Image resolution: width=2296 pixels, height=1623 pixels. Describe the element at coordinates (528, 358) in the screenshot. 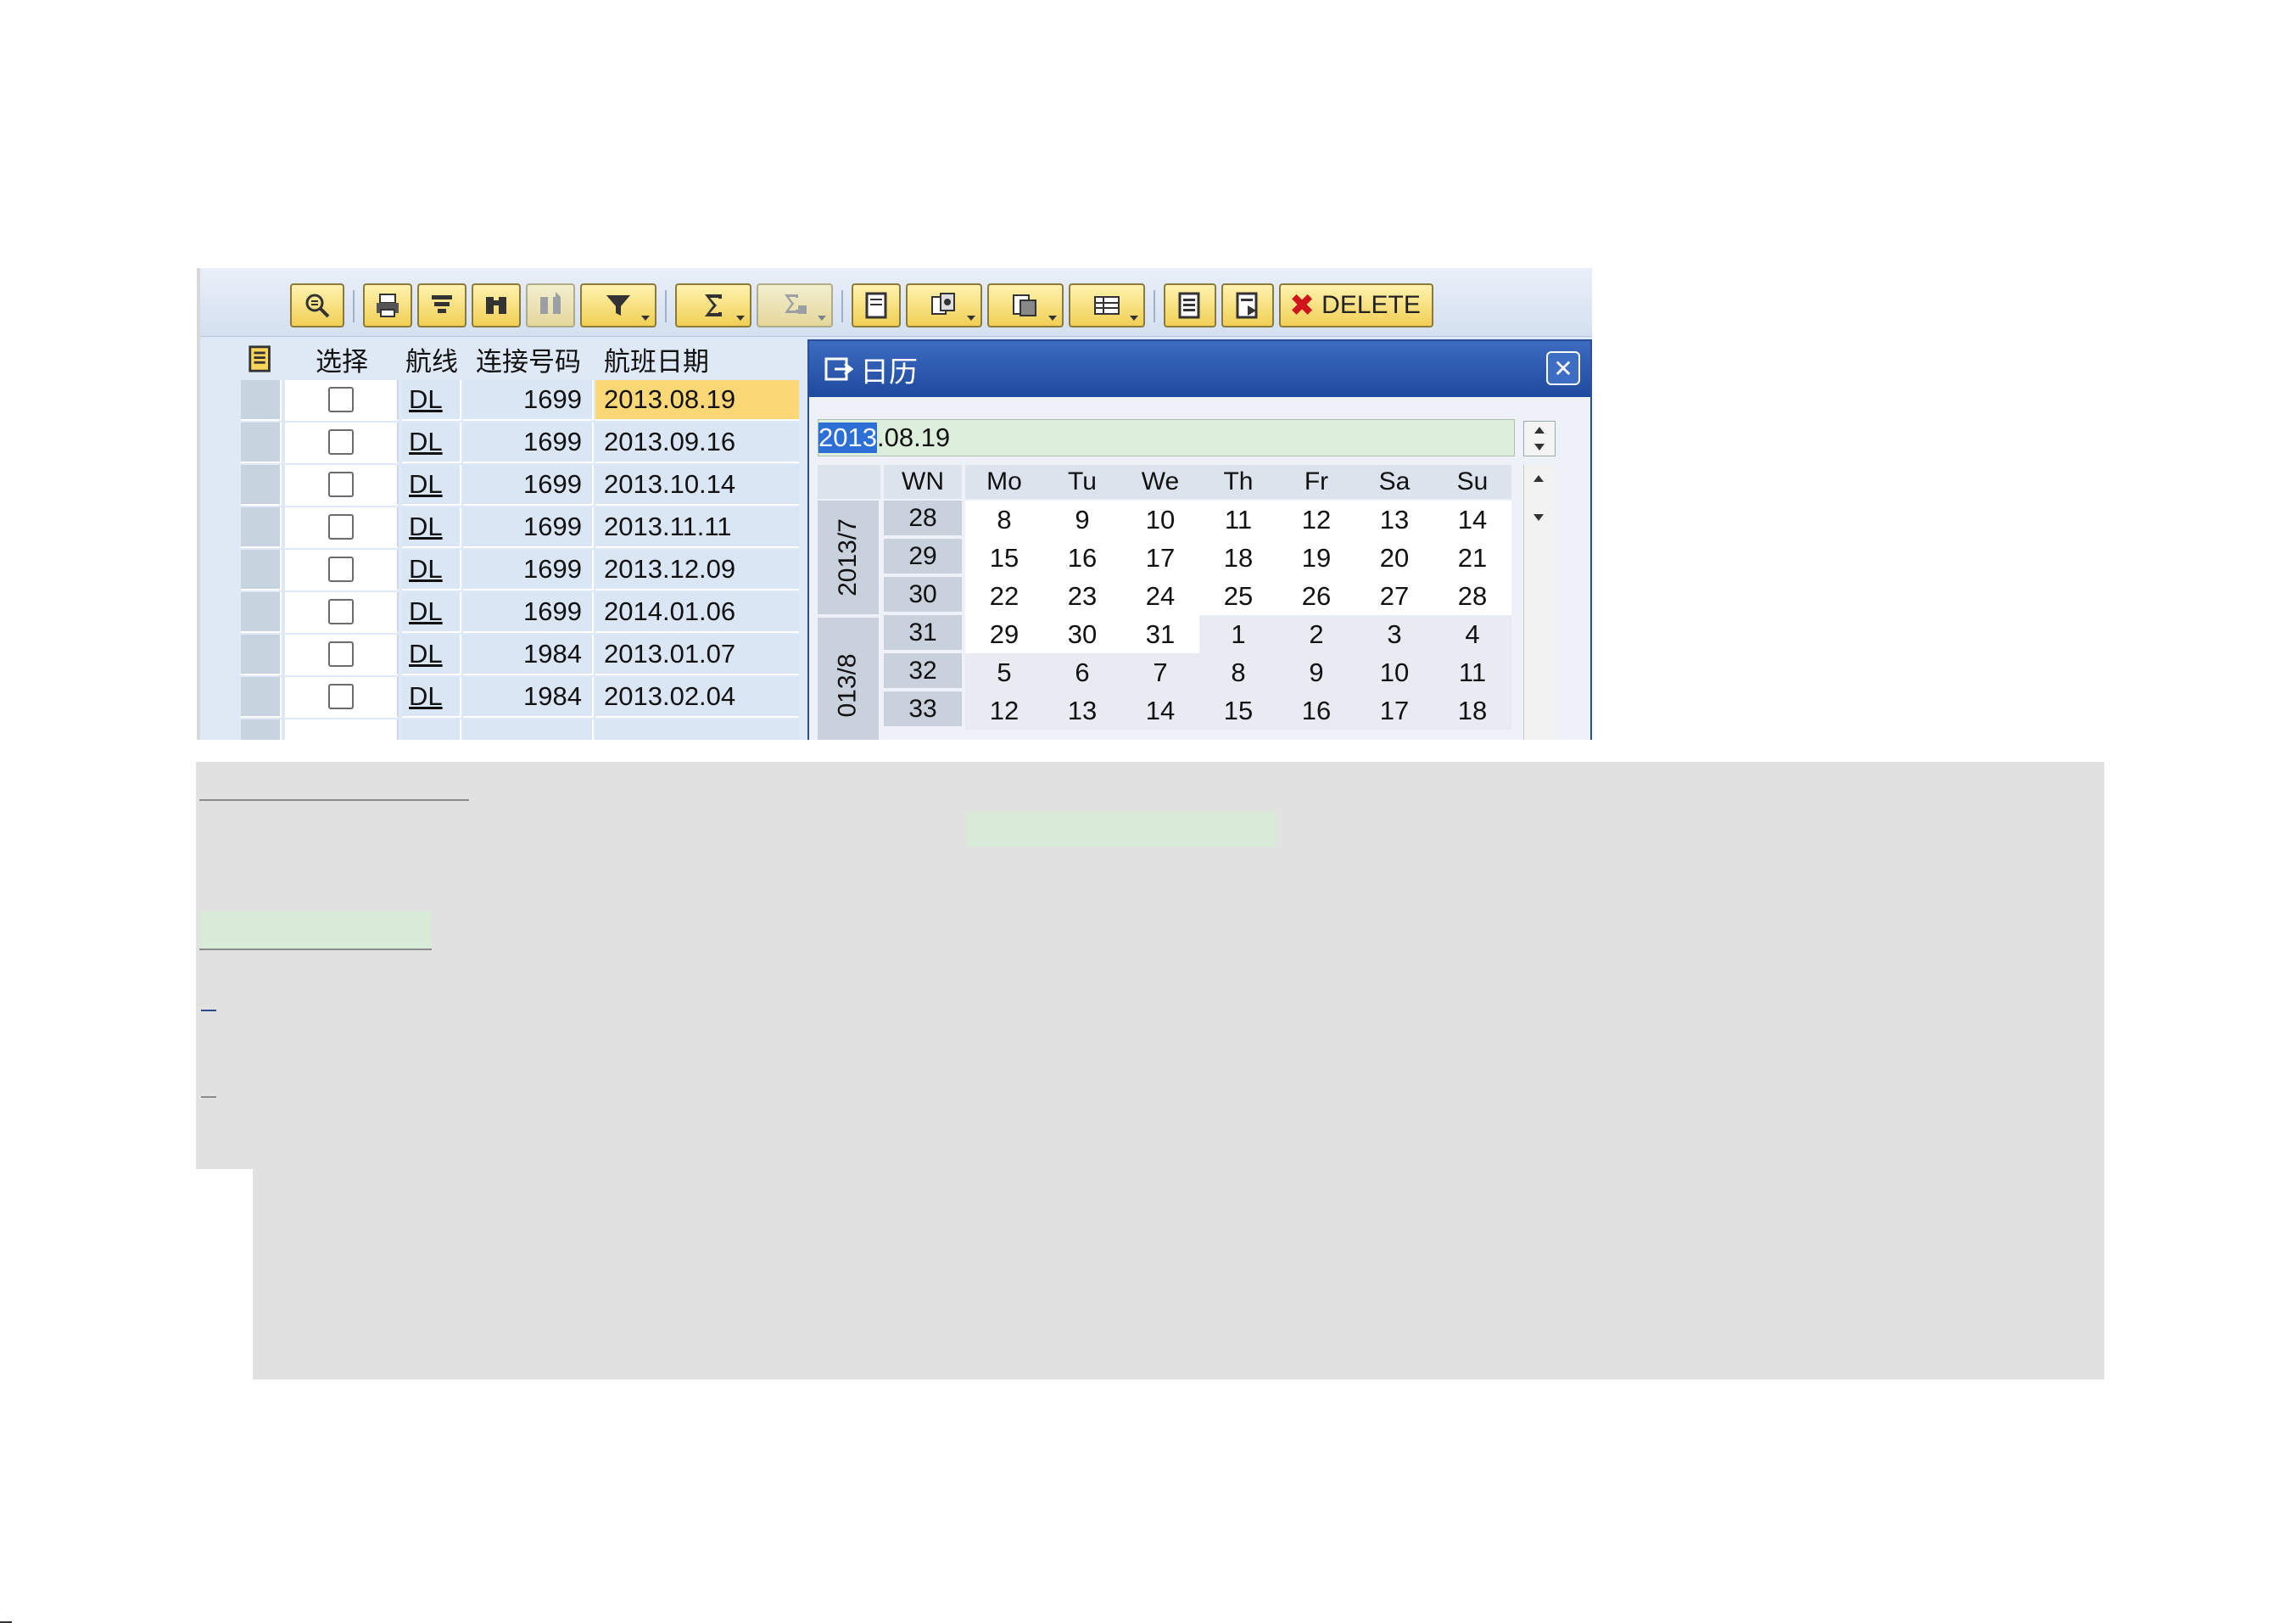

I see `header-connection: 连接号码` at that location.